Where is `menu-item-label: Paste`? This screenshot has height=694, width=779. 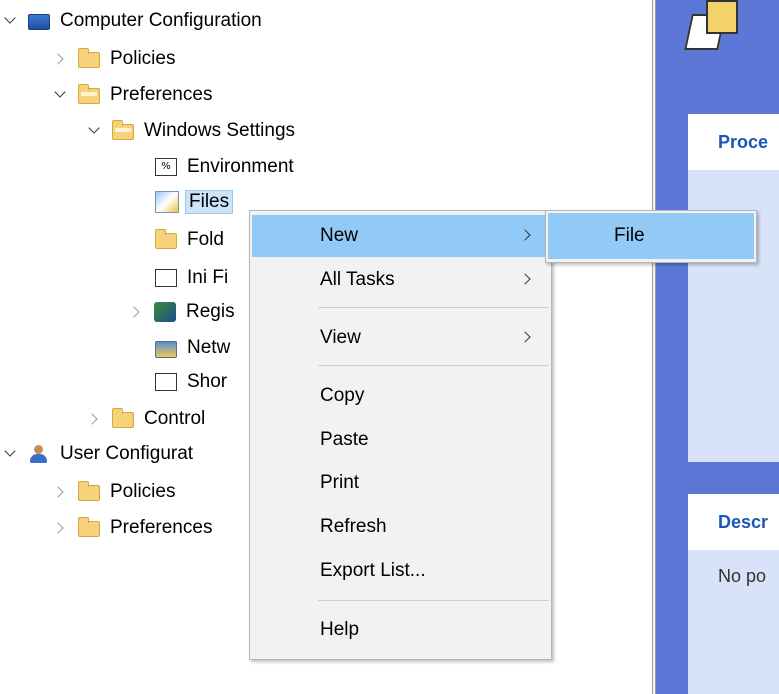
menu-item-label: Paste is located at coordinates (344, 439).